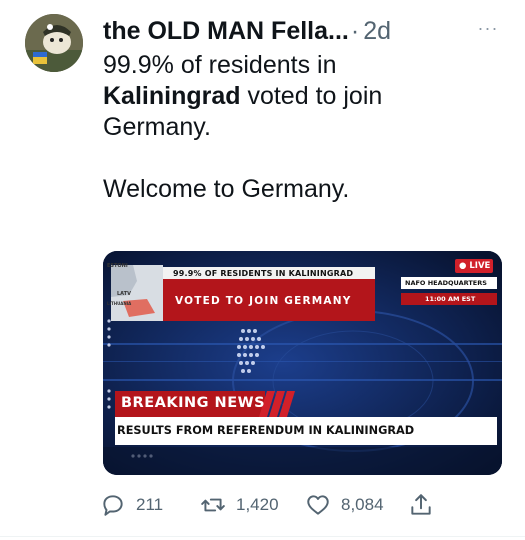 The width and height of the screenshot is (525, 540). Describe the element at coordinates (113, 505) in the screenshot. I see `reply-icon` at that location.